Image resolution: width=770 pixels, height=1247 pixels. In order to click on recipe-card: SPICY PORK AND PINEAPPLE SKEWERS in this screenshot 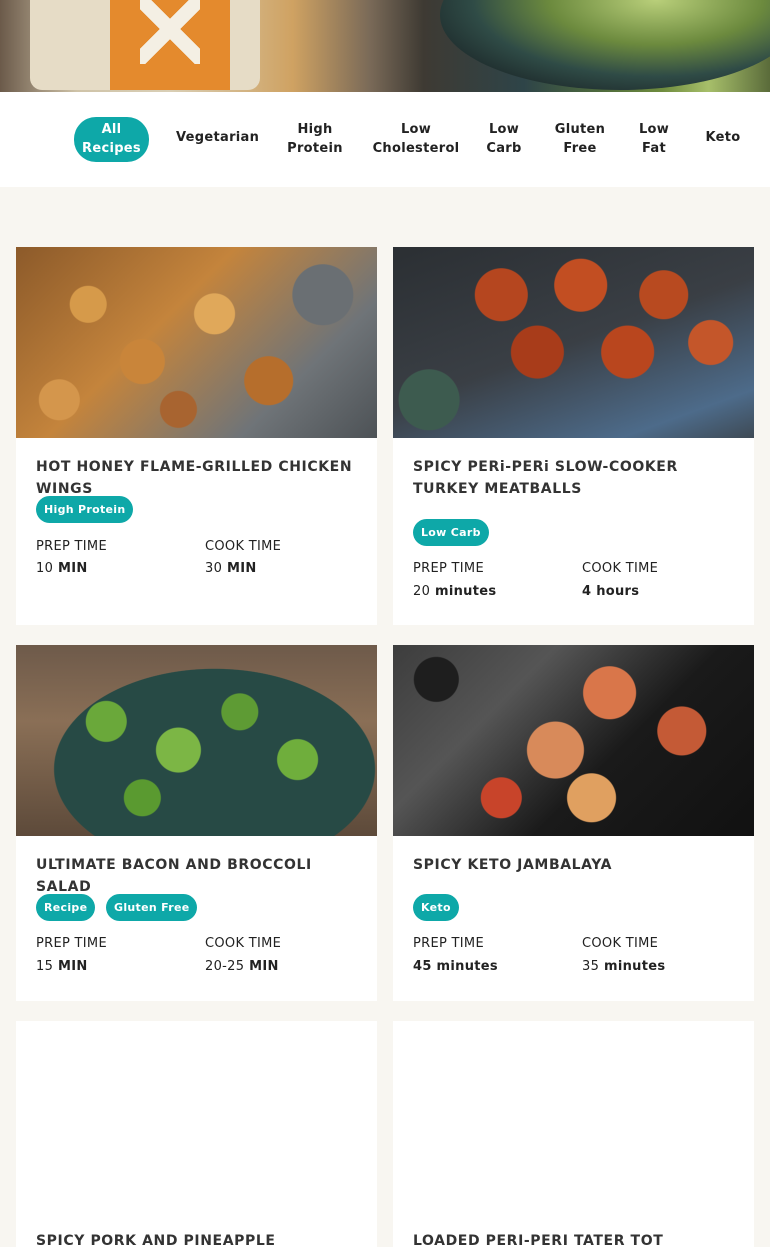, I will do `click(196, 1134)`.